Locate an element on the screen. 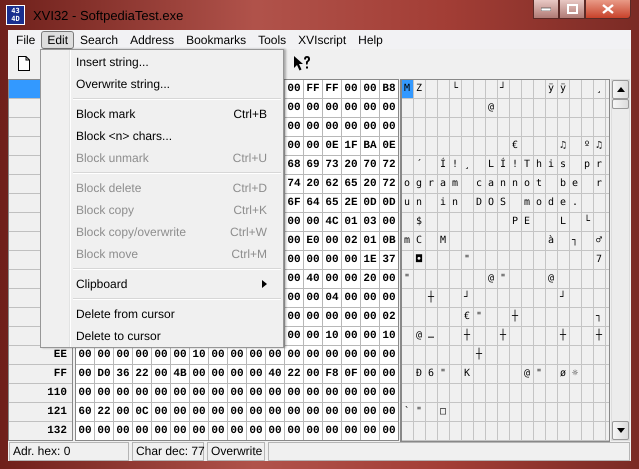 Image resolution: width=639 pixels, height=469 pixels. hex-cell: 4B is located at coordinates (180, 374).